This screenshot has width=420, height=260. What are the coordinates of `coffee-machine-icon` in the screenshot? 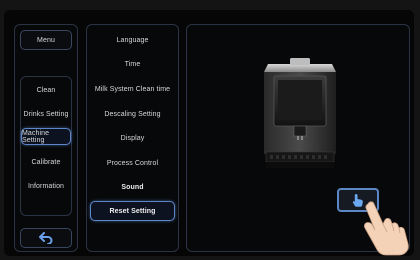 It's located at (300, 113).